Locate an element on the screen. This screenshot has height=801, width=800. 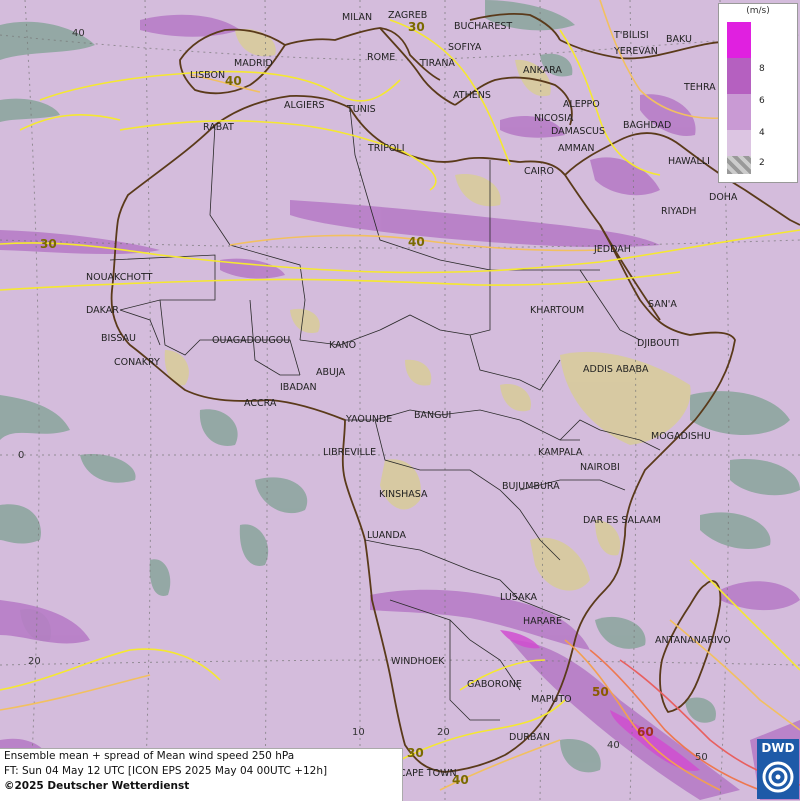
city-aleppo: ALEPPO is located at coordinates (581, 104).